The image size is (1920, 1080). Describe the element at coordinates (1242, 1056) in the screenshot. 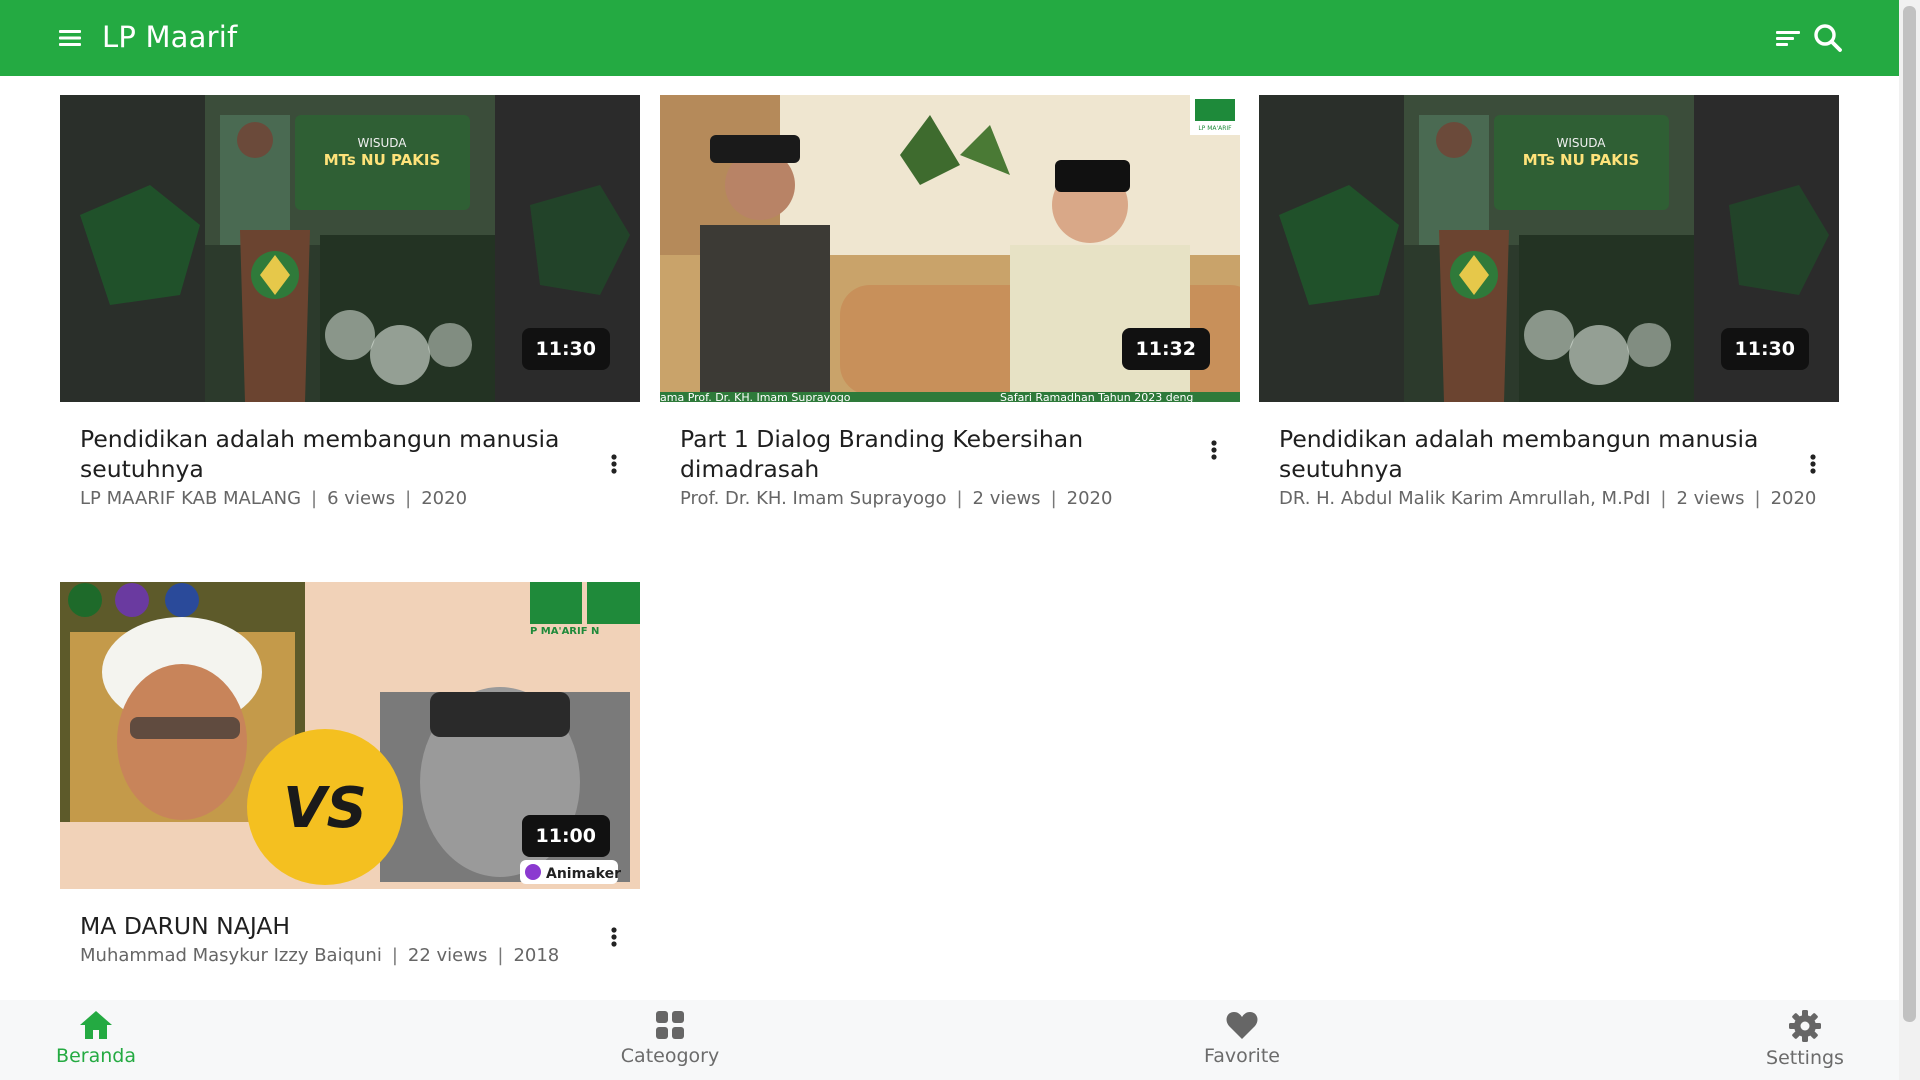

I see `nav-label: Favorite` at that location.